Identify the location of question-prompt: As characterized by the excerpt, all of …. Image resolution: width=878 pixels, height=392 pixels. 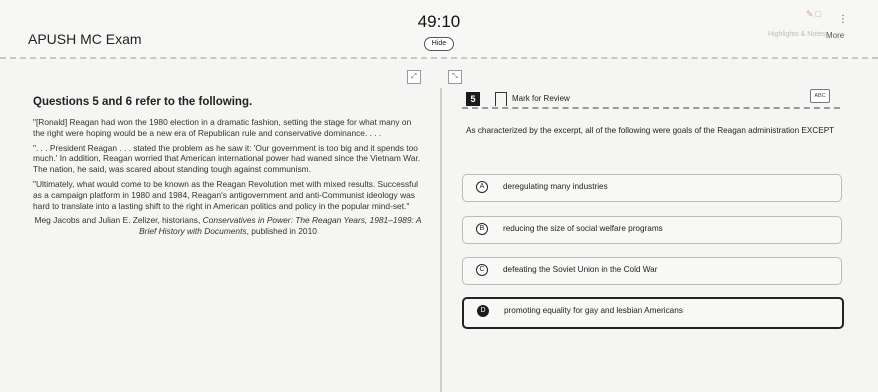
(650, 130).